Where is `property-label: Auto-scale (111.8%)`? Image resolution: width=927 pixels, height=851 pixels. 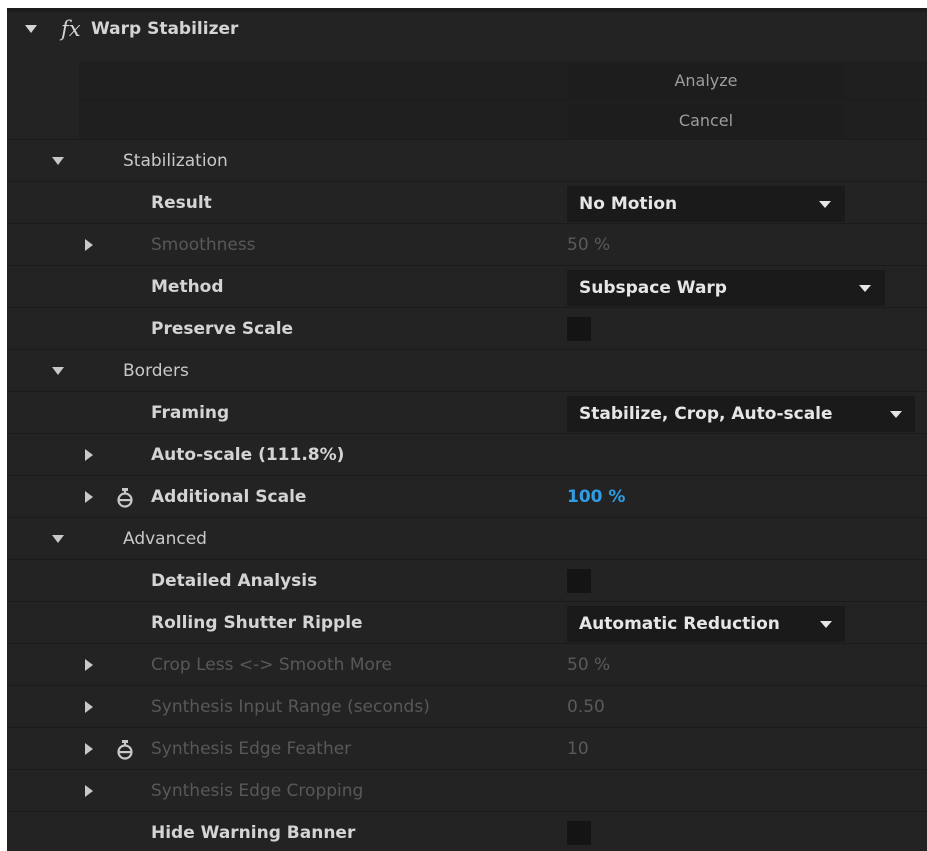
property-label: Auto-scale (111.8%) is located at coordinates (248, 455).